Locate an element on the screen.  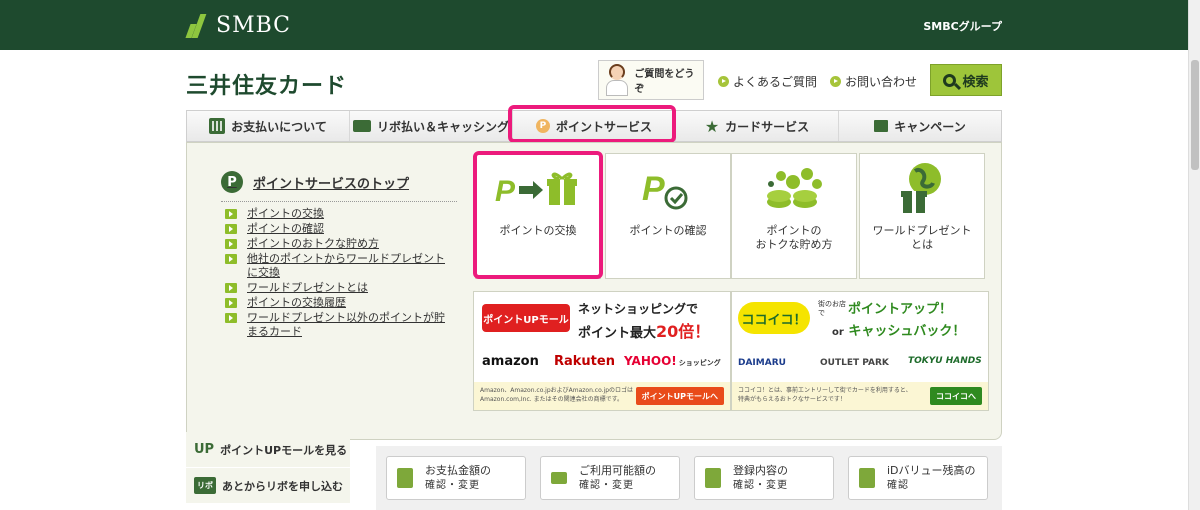
sub-link-other-points: 他社のポイントからワールドプレゼントに交換 is located at coordinates (339, 266).